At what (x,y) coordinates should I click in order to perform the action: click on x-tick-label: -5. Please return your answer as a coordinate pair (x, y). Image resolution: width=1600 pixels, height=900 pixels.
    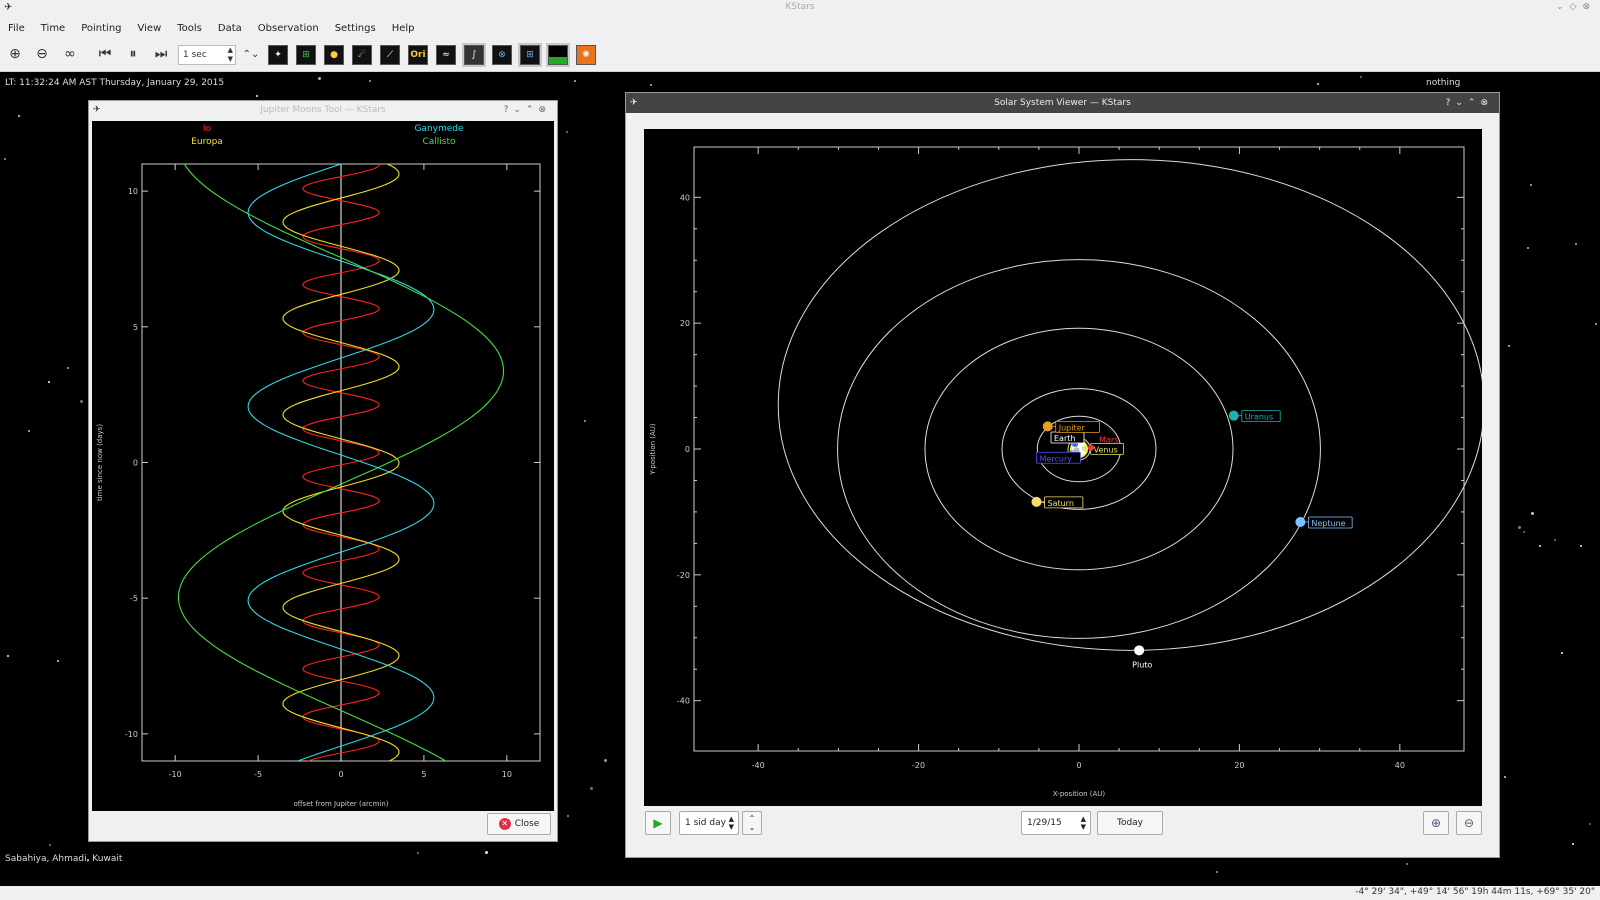
    Looking at the image, I should click on (258, 774).